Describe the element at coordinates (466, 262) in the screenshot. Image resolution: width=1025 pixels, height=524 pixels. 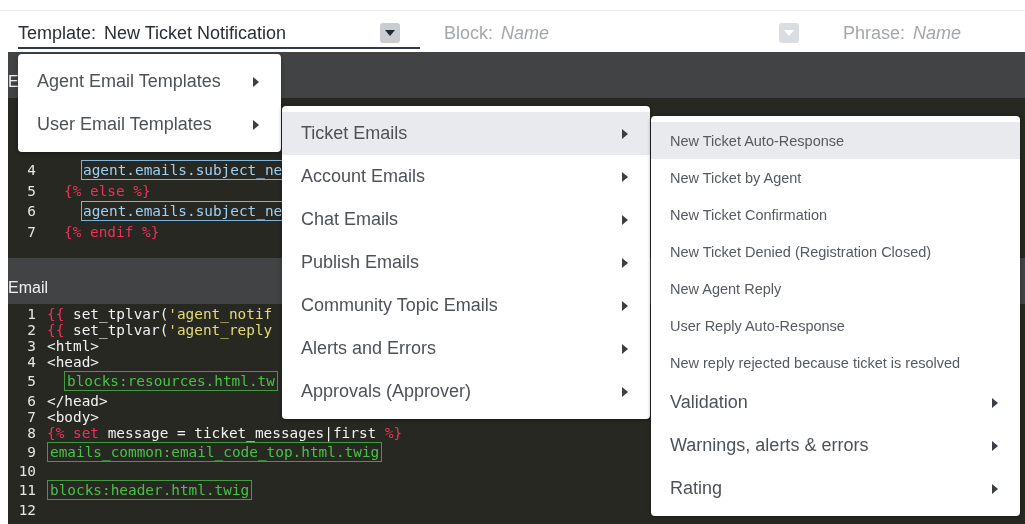
I see `menu-item: Publish Emails` at that location.